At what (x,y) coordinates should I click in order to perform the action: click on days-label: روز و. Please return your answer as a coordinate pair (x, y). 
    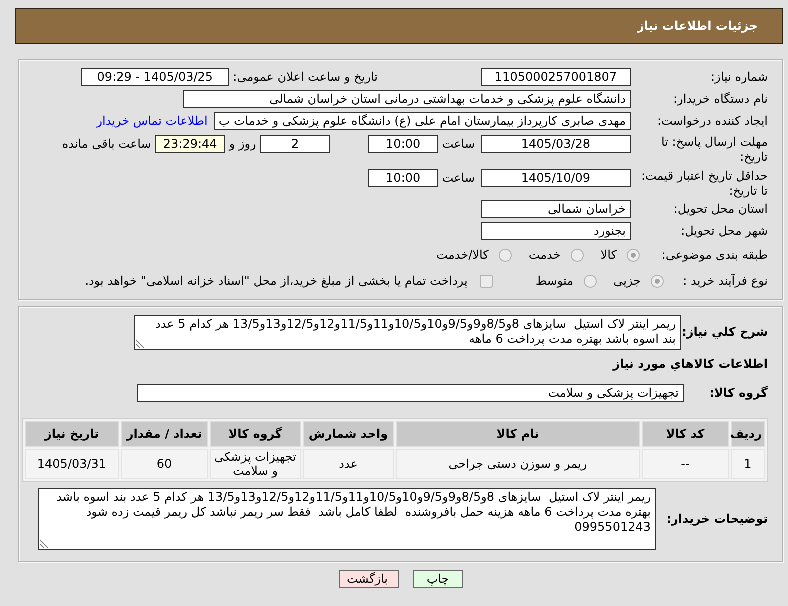
    Looking at the image, I should click on (242, 144).